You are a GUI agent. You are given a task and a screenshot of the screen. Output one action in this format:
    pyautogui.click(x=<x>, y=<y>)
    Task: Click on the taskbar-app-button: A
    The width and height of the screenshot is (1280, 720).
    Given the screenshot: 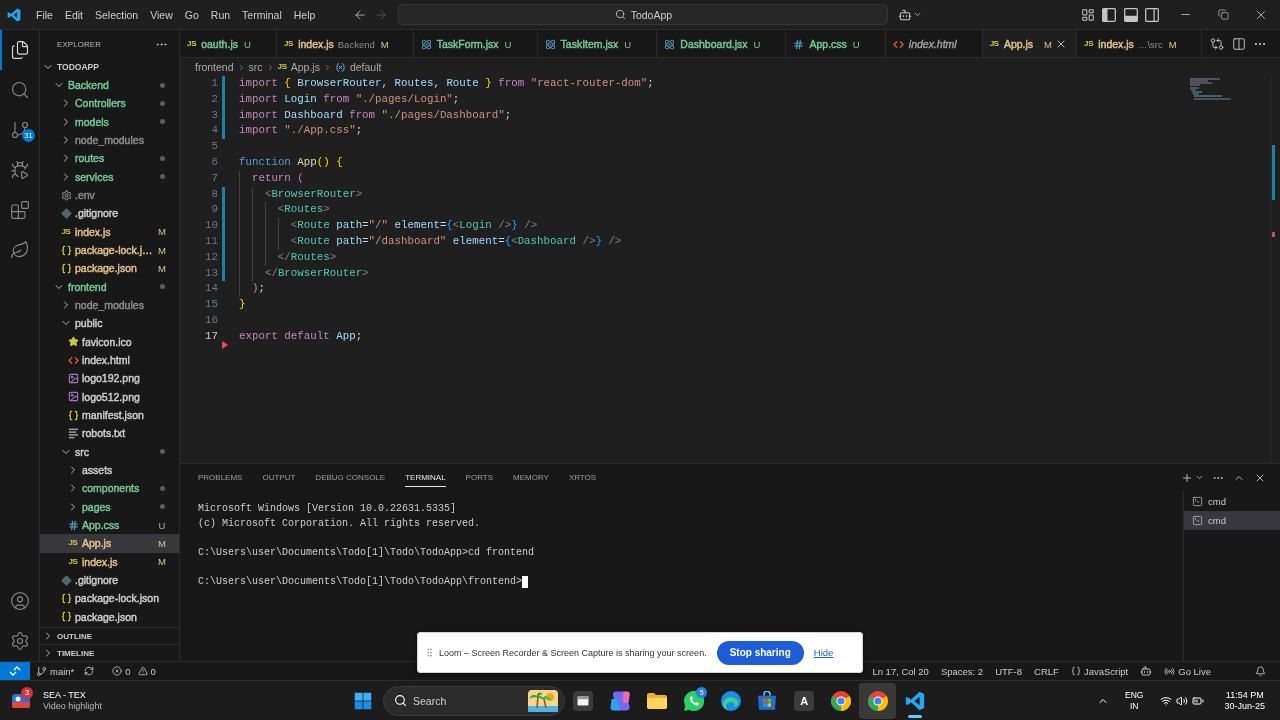 What is the action you would take?
    pyautogui.click(x=804, y=700)
    